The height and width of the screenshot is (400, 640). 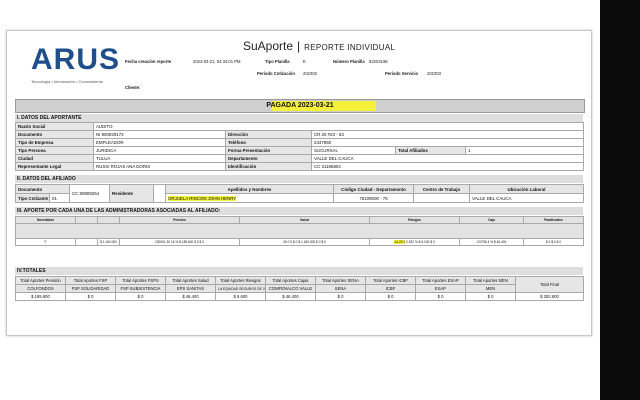 I want to click on aporte-pension-fsp: $ 0, so click(x=196, y=242).